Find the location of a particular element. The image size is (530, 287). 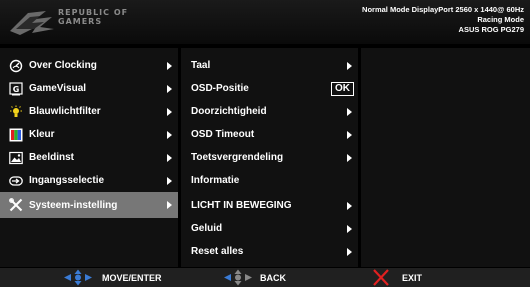

menu-item-gamevisual: G GameVisual is located at coordinates (89, 88).